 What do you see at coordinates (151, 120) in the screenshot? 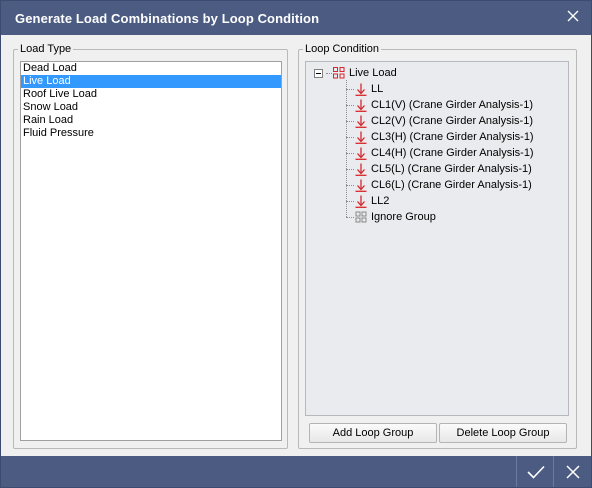
I see `list-item: Rain Load` at bounding box center [151, 120].